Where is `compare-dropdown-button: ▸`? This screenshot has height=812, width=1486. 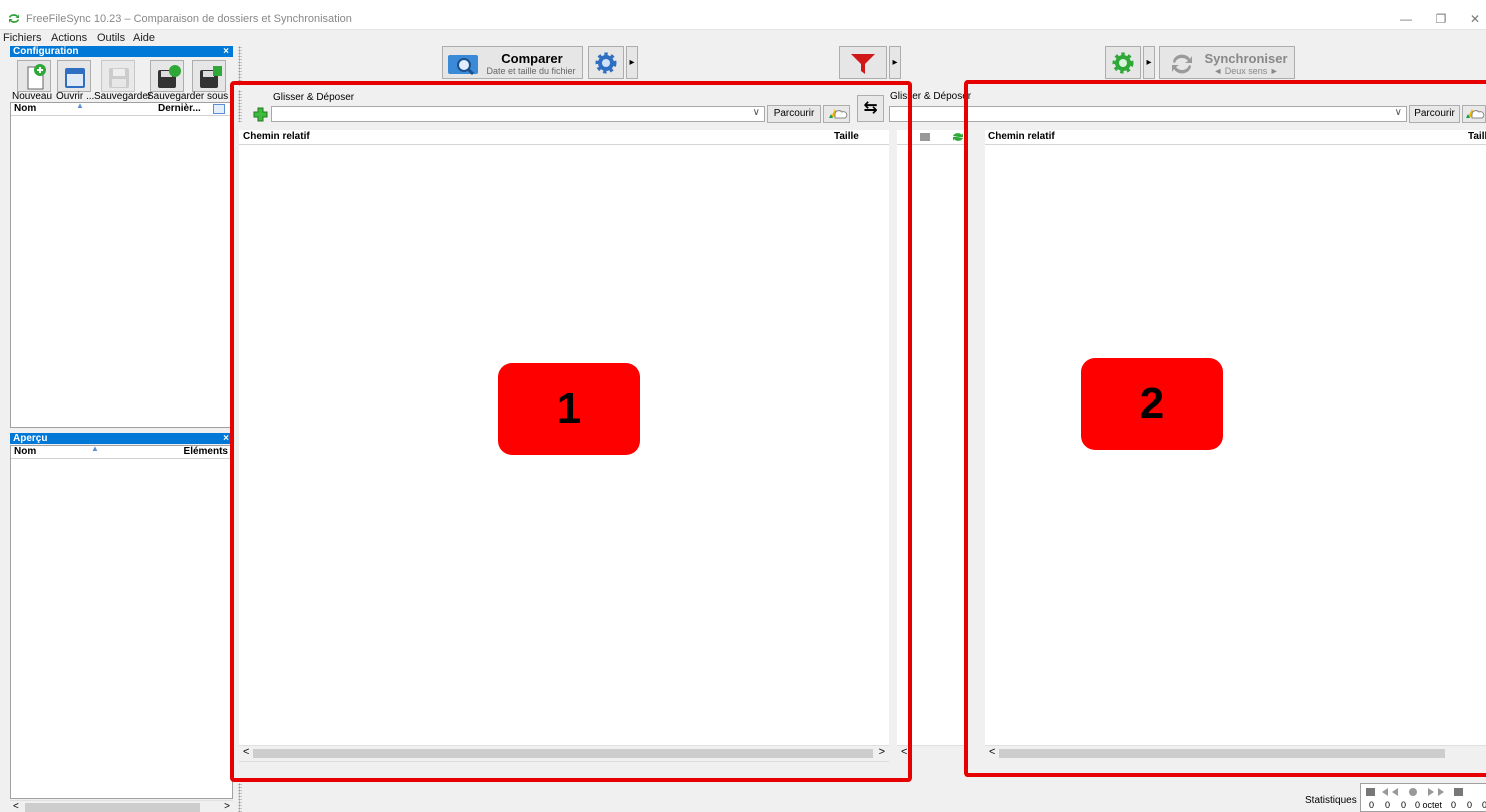
compare-dropdown-button: ▸ is located at coordinates (632, 62).